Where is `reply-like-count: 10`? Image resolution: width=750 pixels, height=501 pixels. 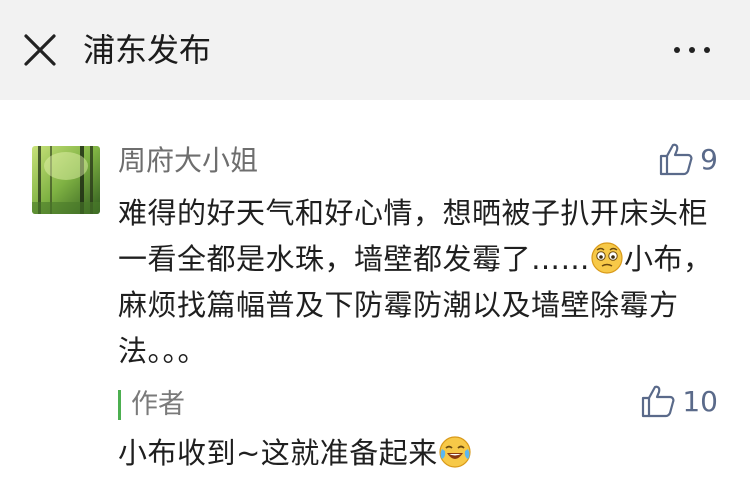
reply-like-count: 10 is located at coordinates (700, 401).